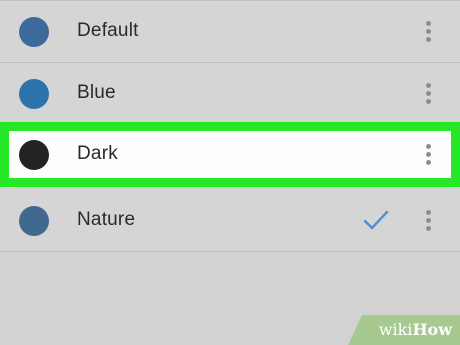 The height and width of the screenshot is (345, 460). I want to click on wikihow-watermark: wikiHow, so click(404, 330).